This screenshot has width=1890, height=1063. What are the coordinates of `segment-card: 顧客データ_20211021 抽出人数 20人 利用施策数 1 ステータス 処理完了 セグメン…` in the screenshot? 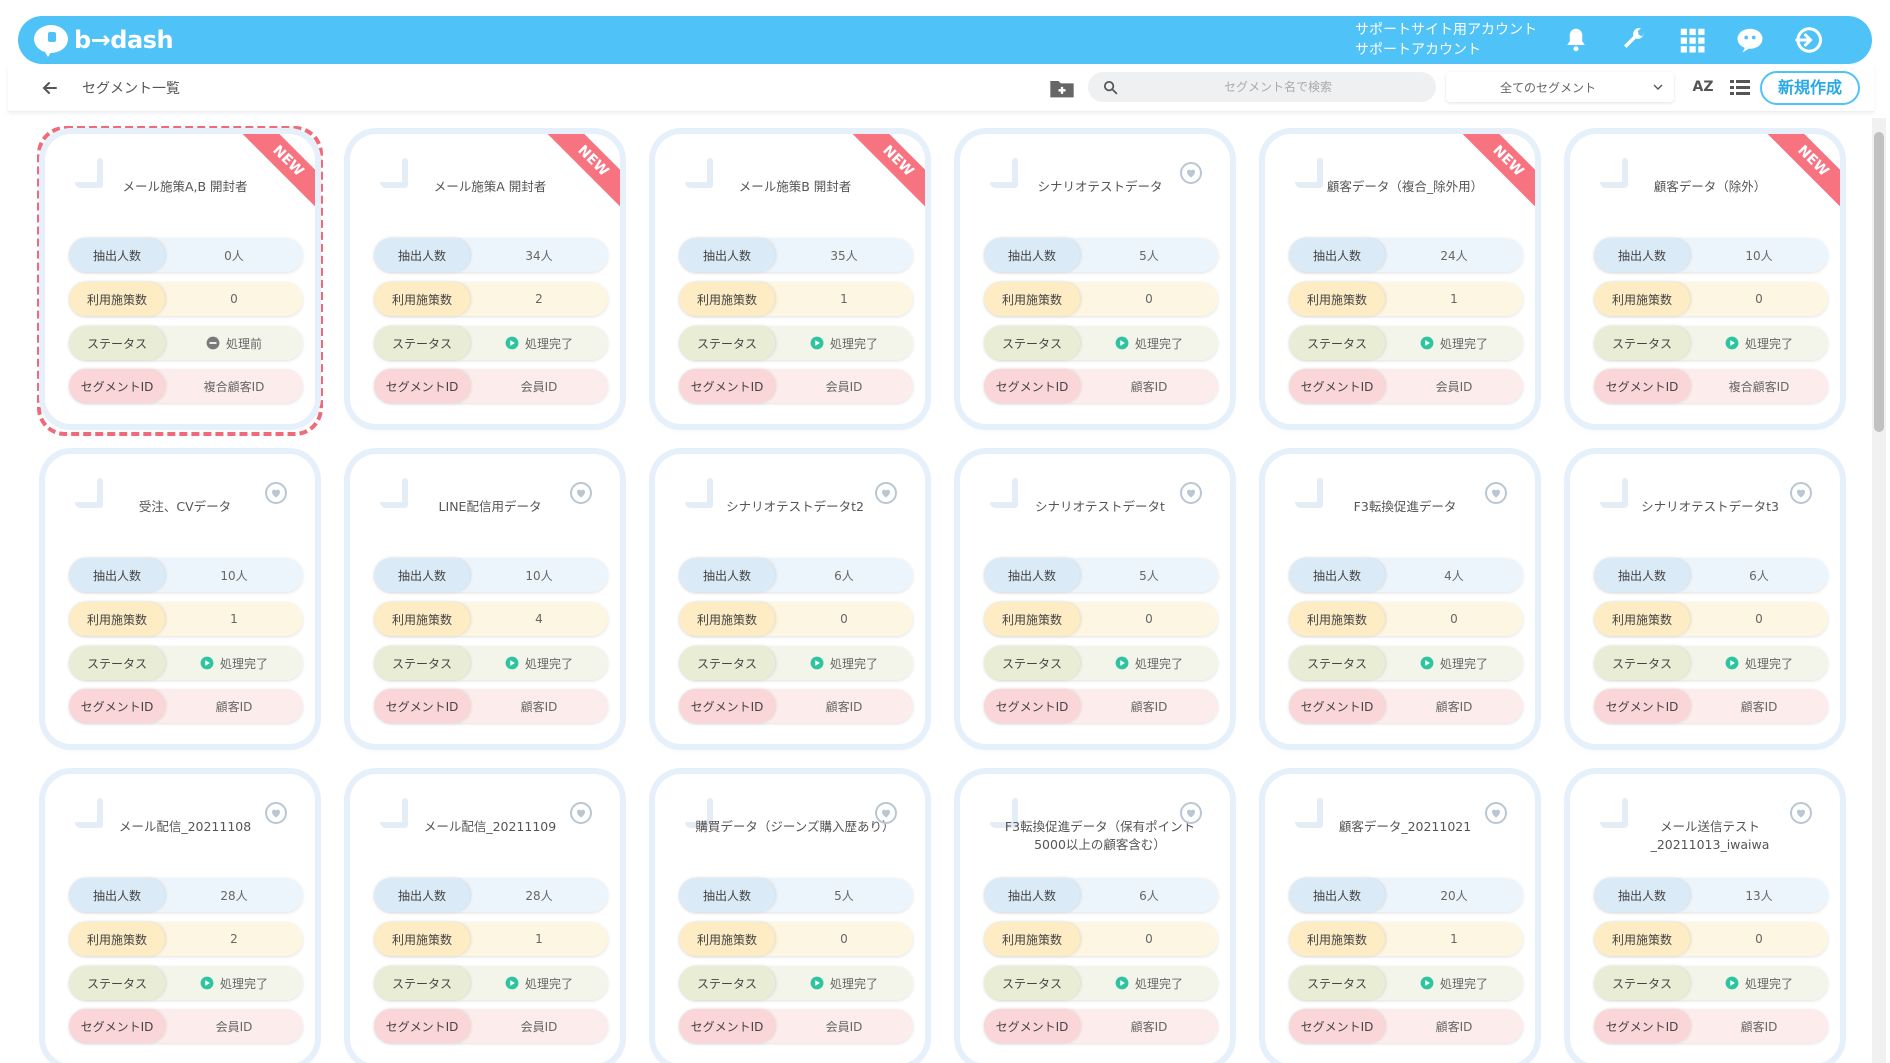 It's located at (1400, 918).